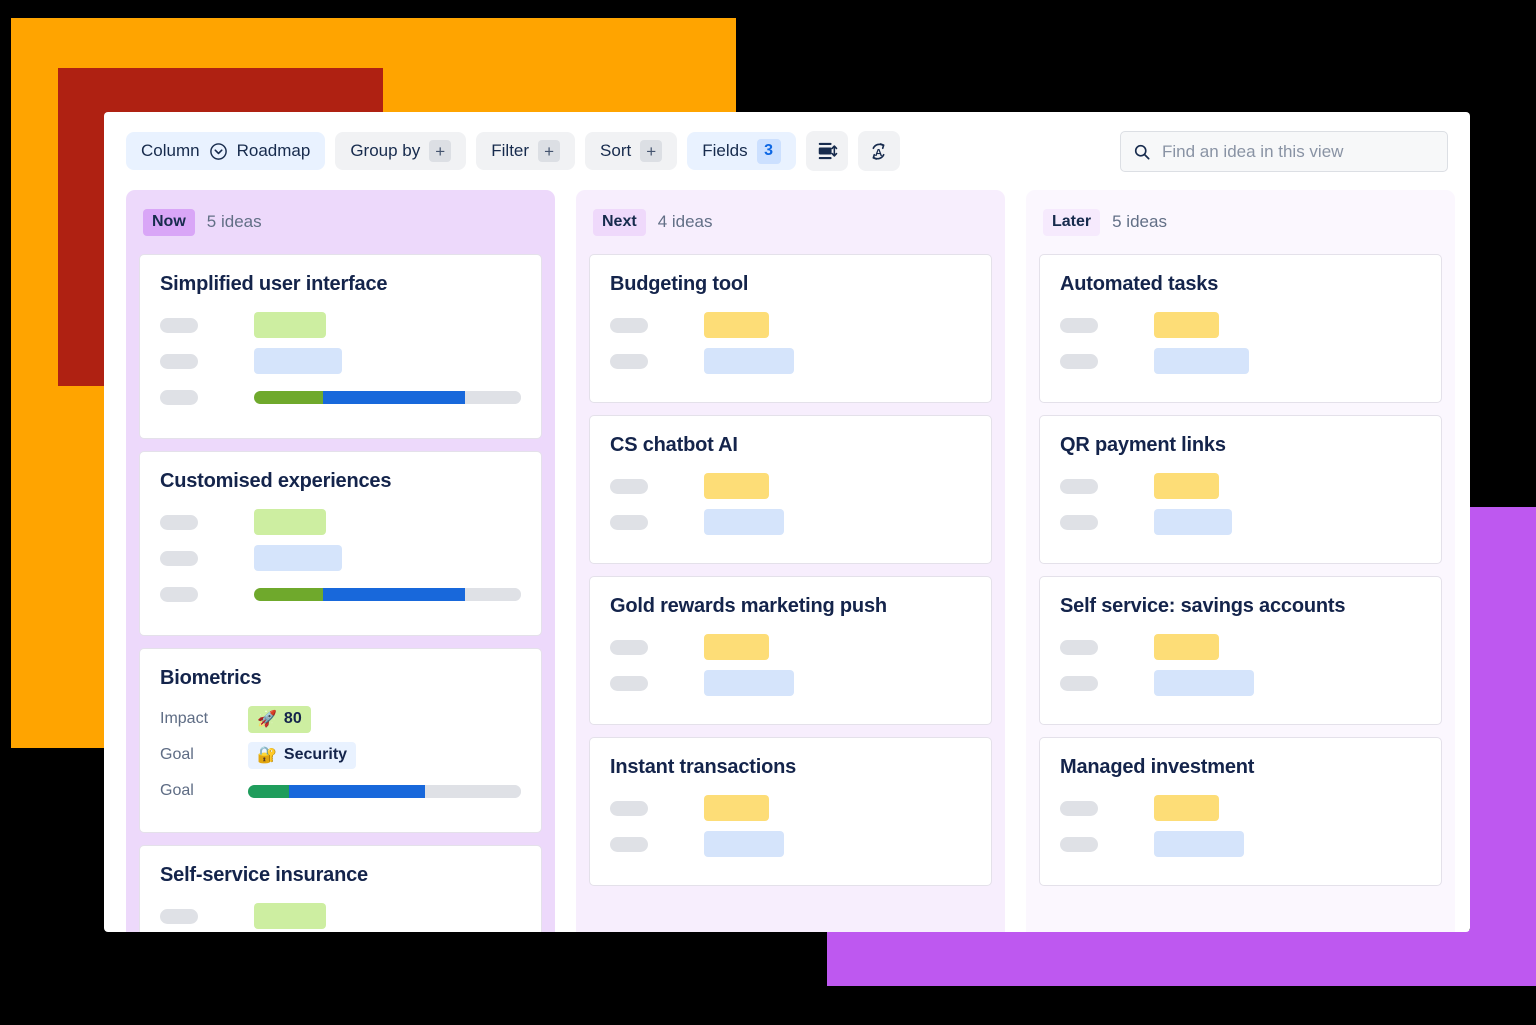  Describe the element at coordinates (184, 718) in the screenshot. I see `field-label: Impact` at that location.